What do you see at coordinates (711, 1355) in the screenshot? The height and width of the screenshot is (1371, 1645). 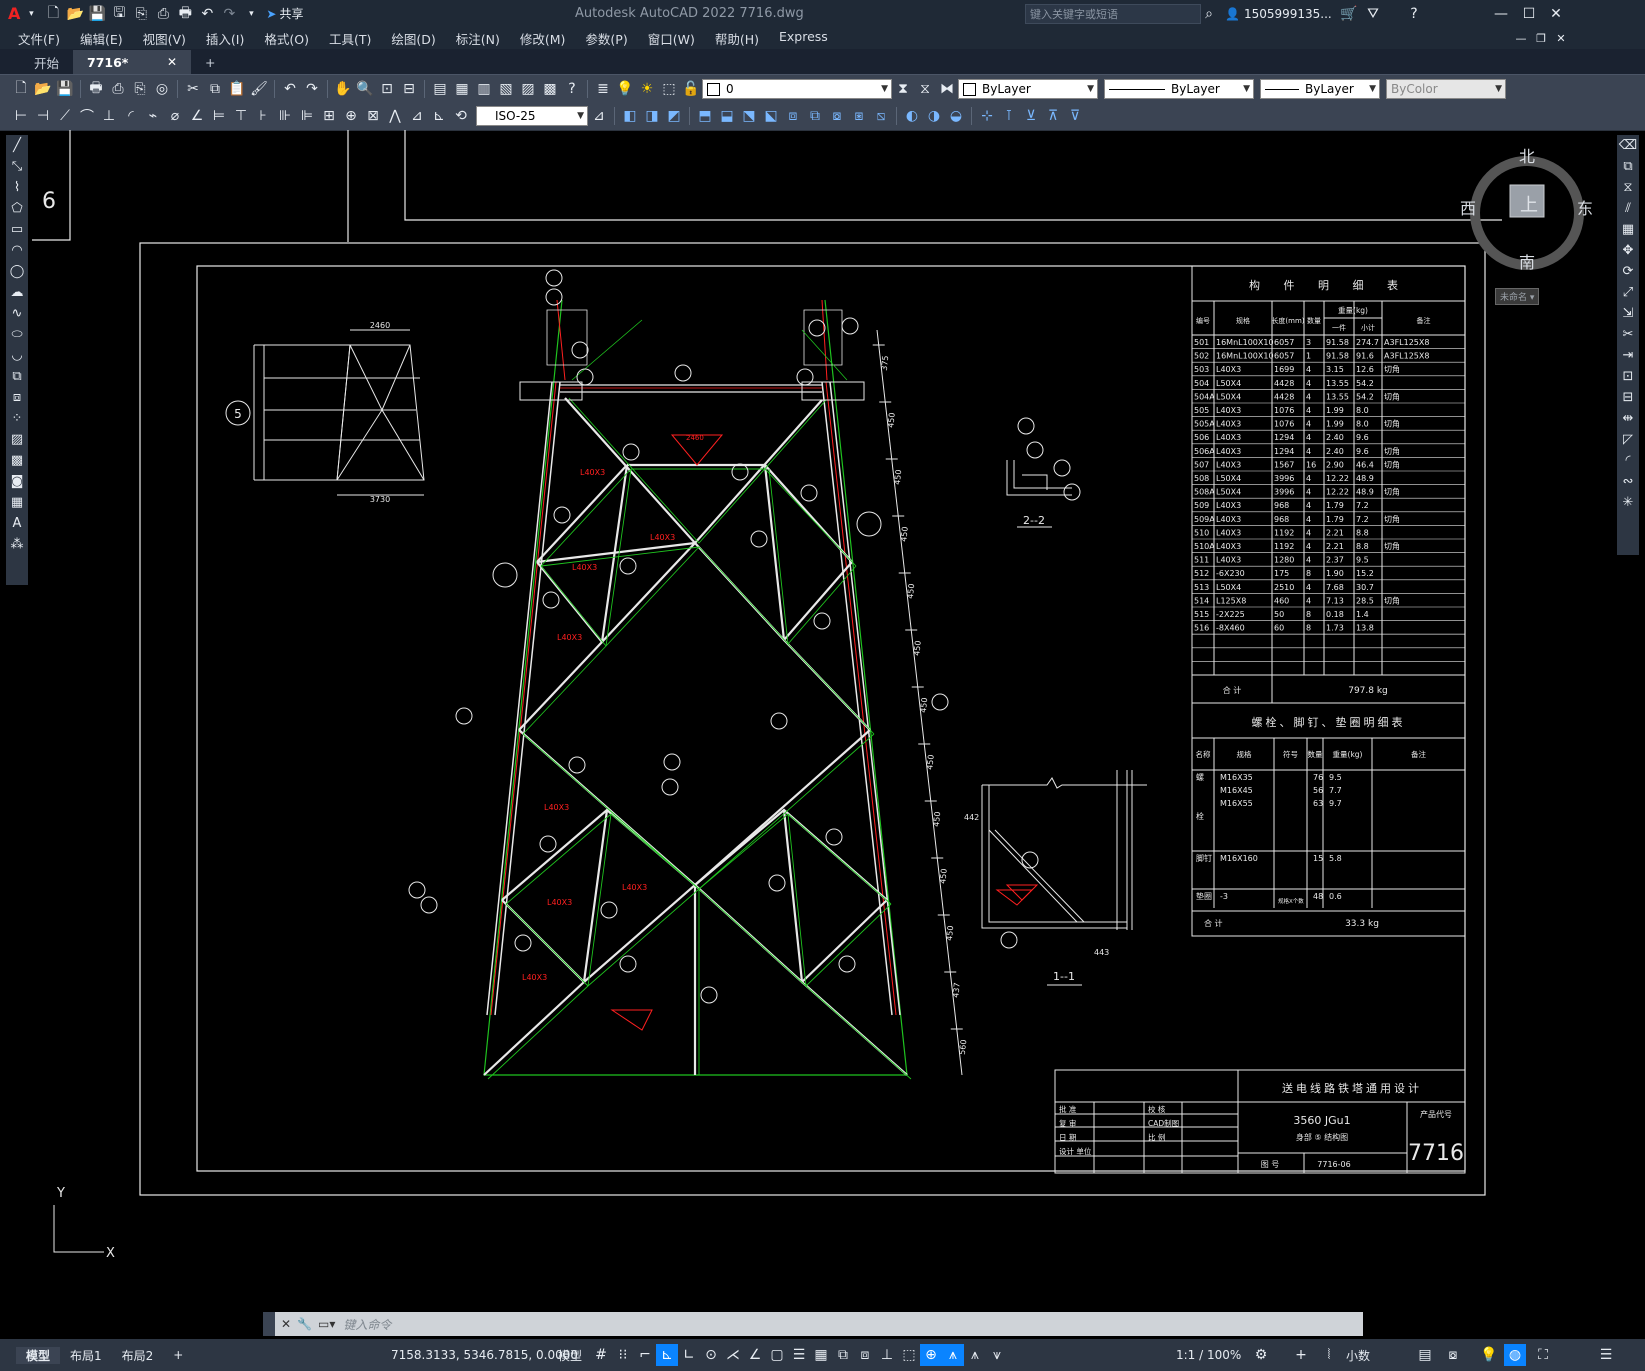 I see `polar-icon: ⊙` at bounding box center [711, 1355].